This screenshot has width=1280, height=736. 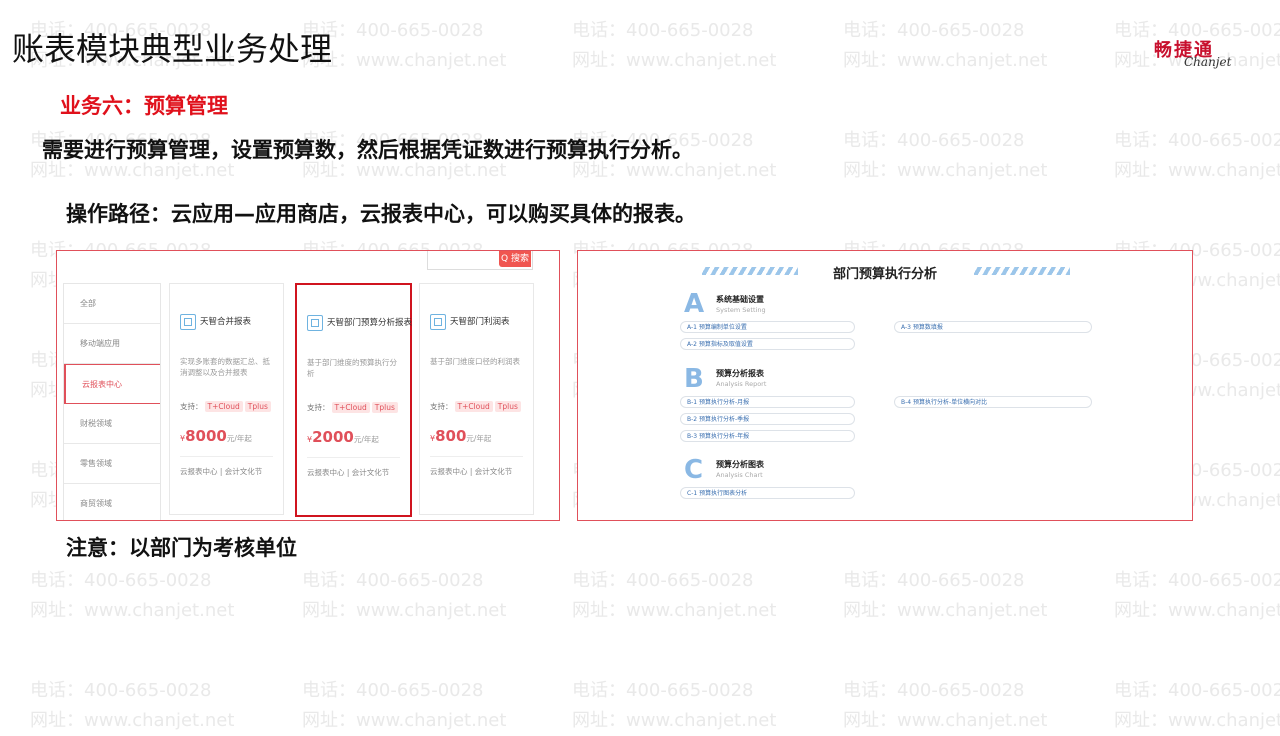 What do you see at coordinates (694, 379) in the screenshot?
I see `section-letter: B` at bounding box center [694, 379].